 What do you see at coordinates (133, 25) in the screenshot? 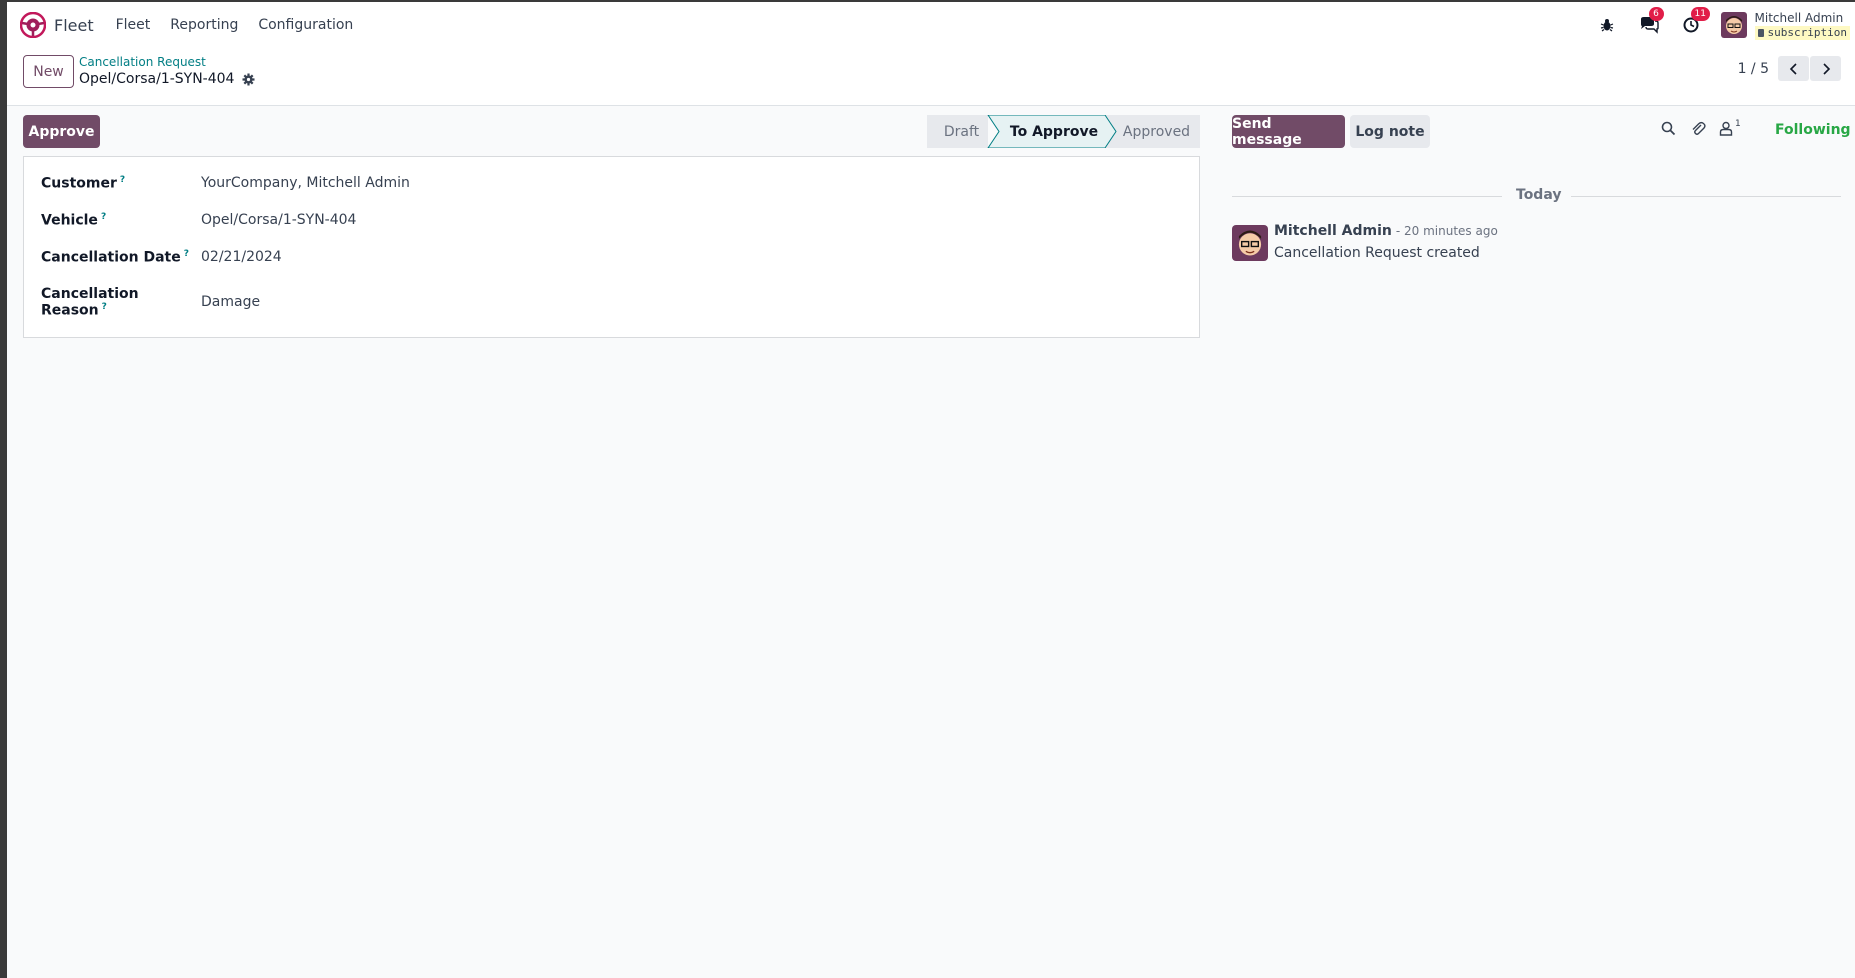
I see `menu-item-fleet: Fleet` at bounding box center [133, 25].